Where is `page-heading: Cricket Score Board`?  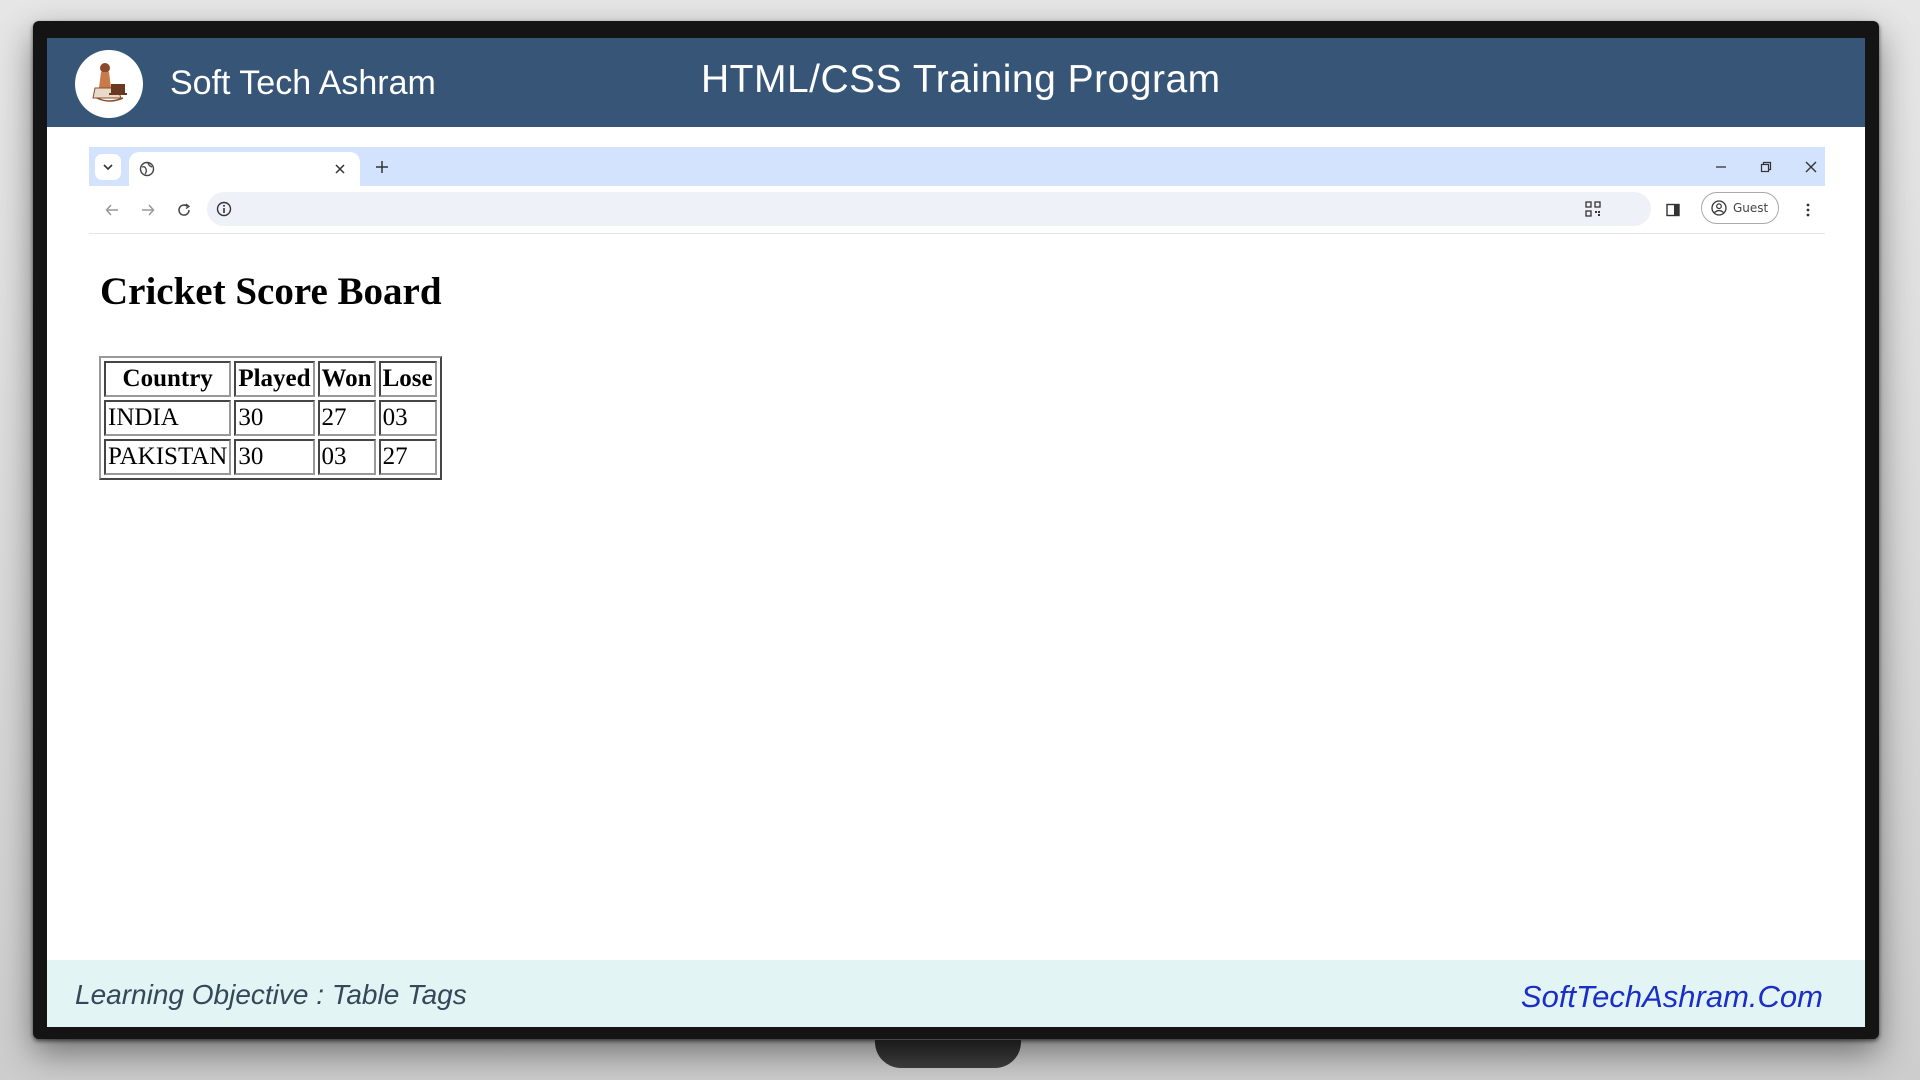
page-heading: Cricket Score Board is located at coordinates (271, 291).